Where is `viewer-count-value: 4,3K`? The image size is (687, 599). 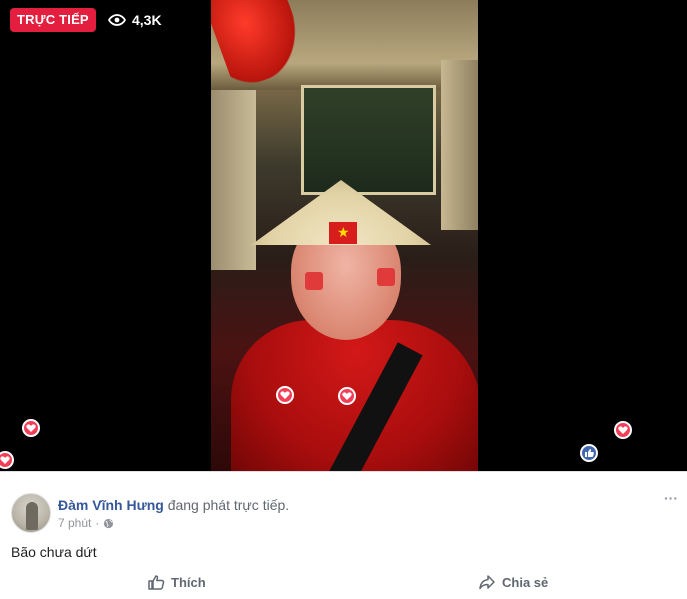
viewer-count-value: 4,3K is located at coordinates (147, 20).